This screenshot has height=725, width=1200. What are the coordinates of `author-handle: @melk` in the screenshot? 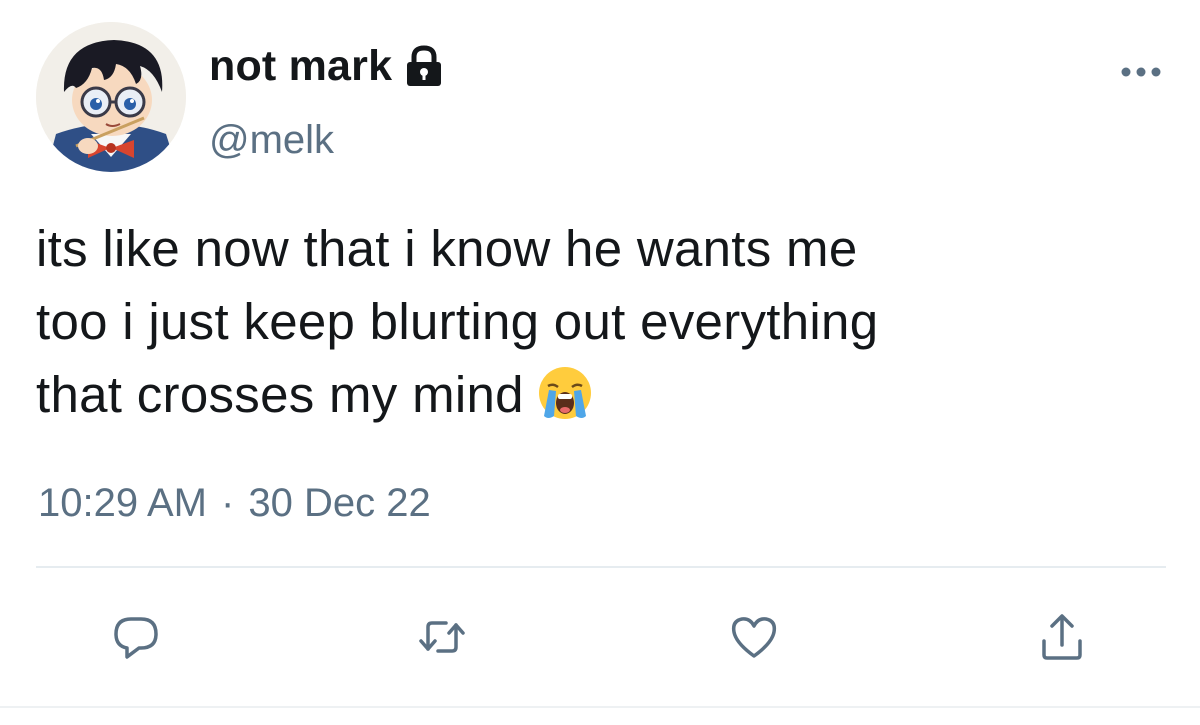 It's located at (271, 140).